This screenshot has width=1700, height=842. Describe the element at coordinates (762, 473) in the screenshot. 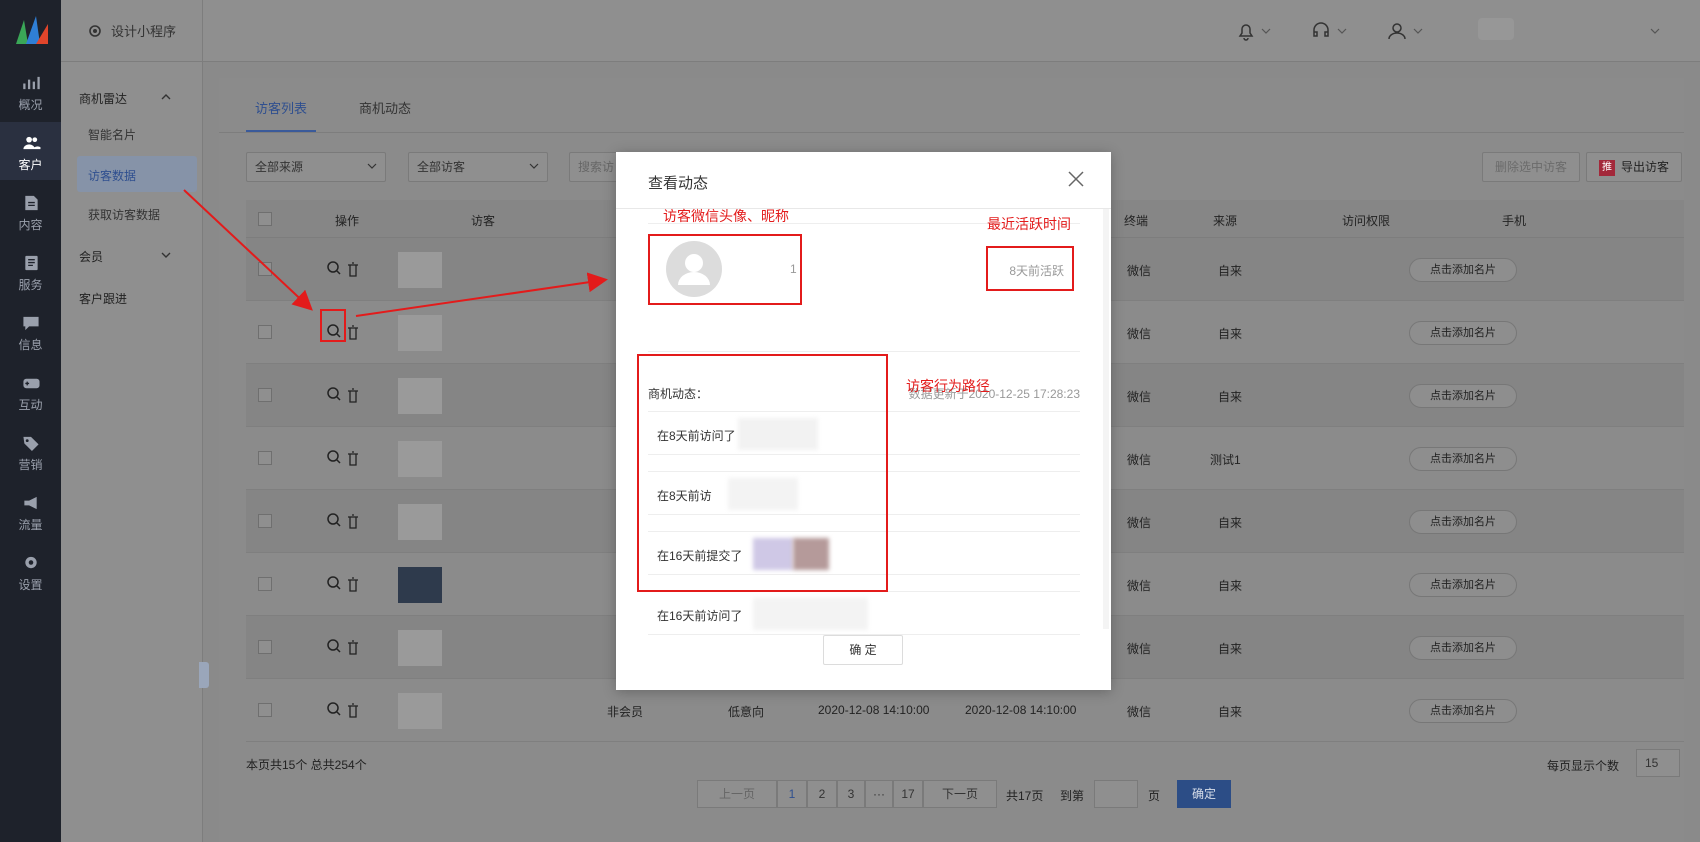

I see `highlight-behavior-path` at that location.